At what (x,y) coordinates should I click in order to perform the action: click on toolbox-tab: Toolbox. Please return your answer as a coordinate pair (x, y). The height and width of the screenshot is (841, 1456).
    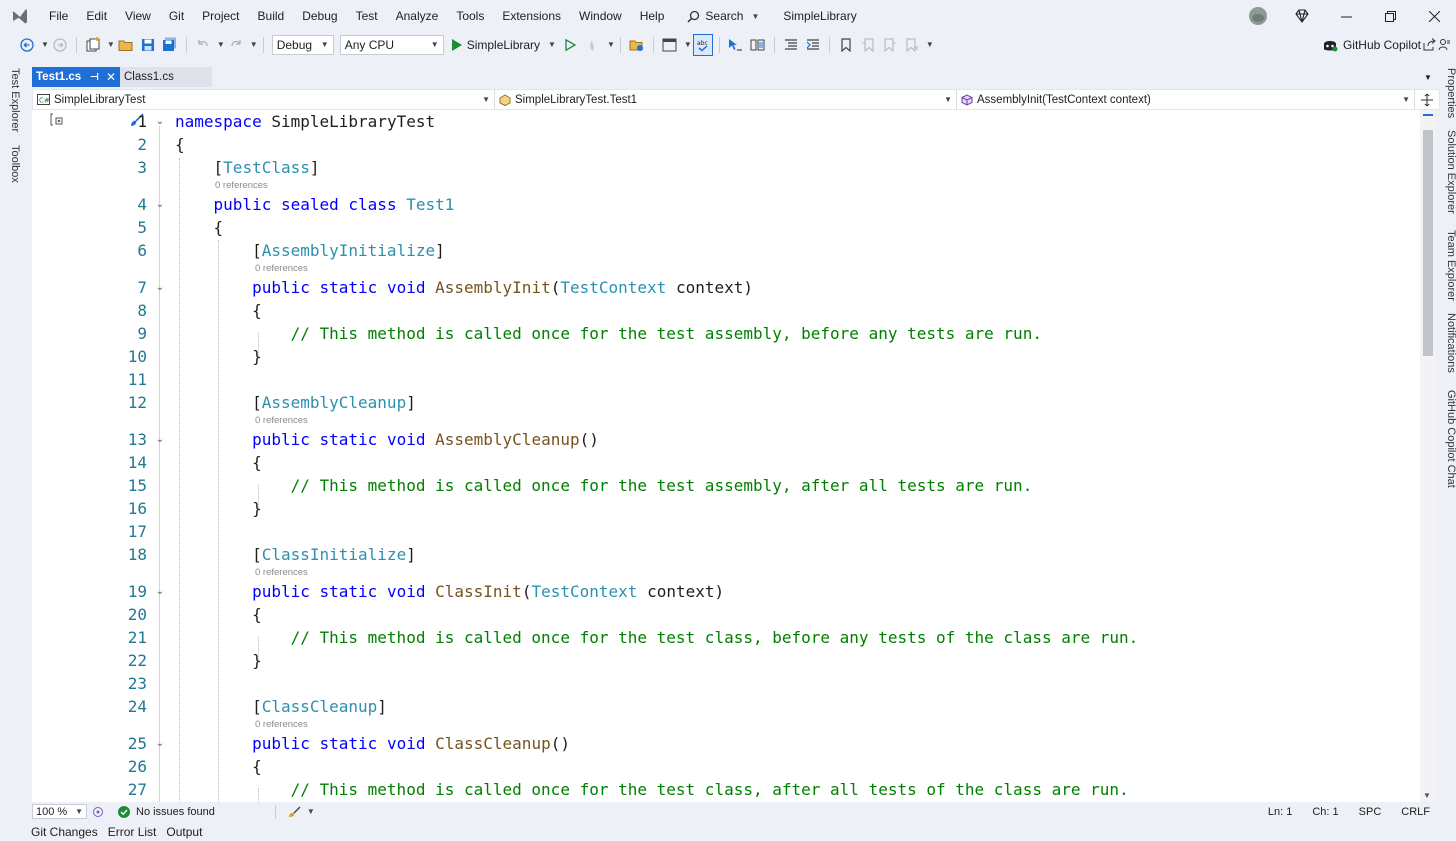
    Looking at the image, I should click on (15, 164).